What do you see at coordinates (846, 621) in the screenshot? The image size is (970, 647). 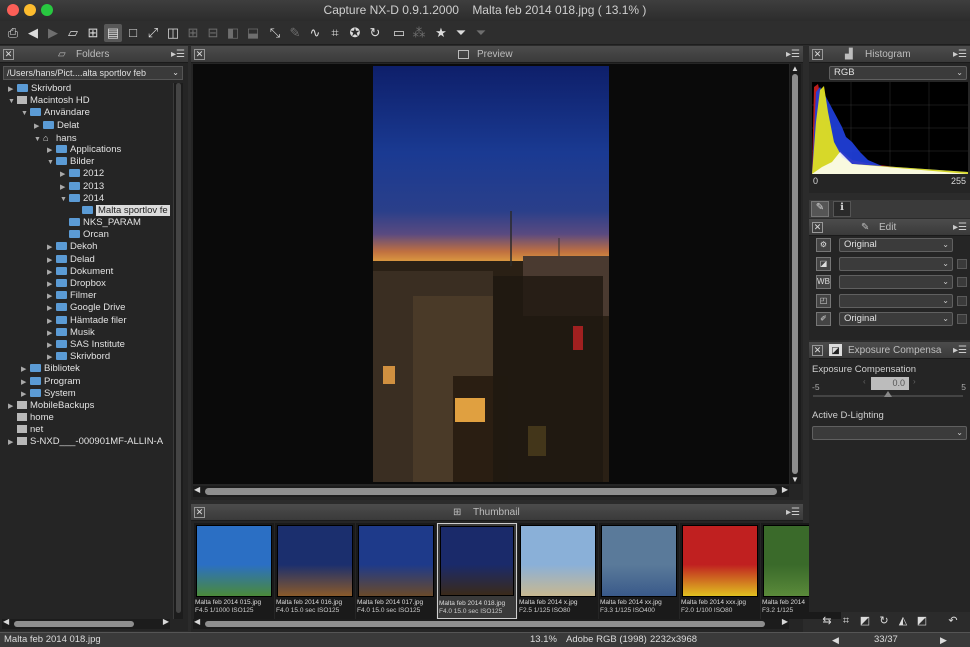 I see `crop-tool-icon: ⌗` at bounding box center [846, 621].